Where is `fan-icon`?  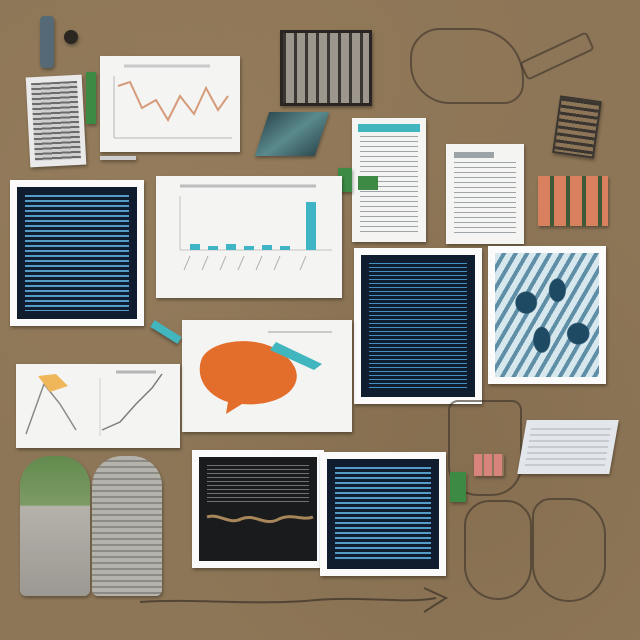
fan-icon is located at coordinates (292, 134).